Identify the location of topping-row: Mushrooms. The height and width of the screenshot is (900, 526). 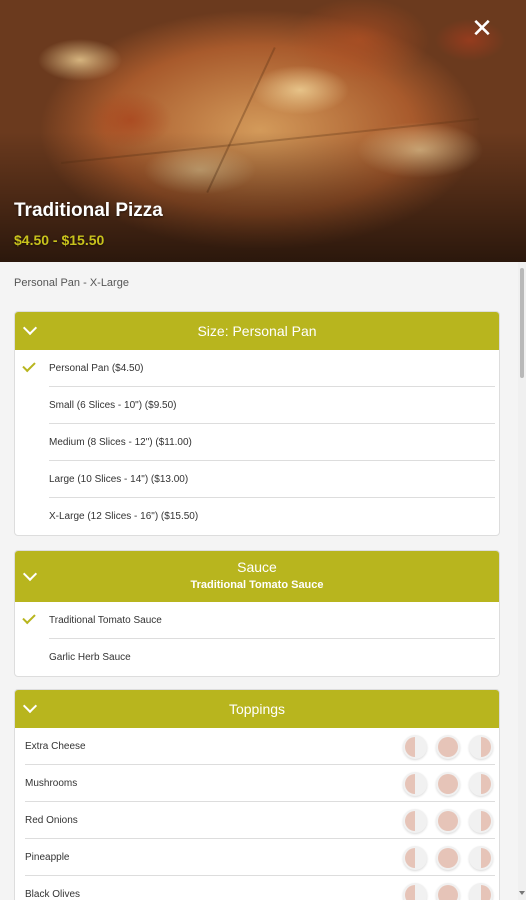
(260, 783).